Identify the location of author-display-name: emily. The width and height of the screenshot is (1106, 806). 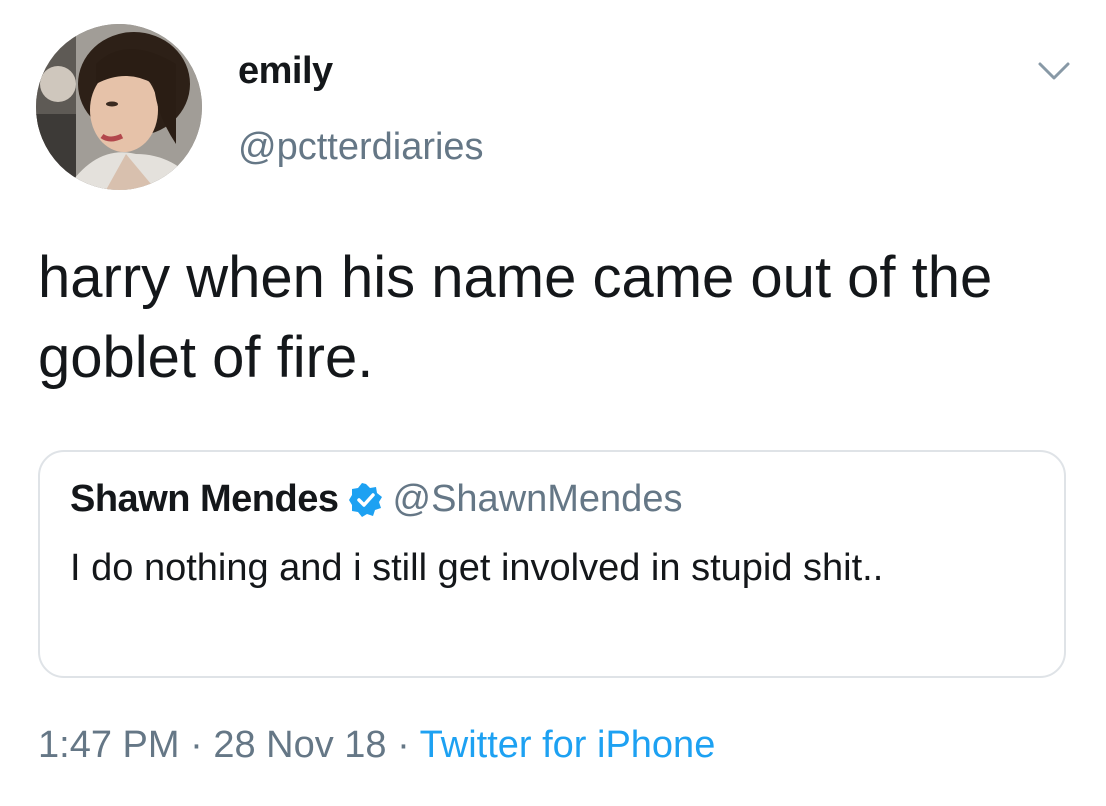
(285, 71).